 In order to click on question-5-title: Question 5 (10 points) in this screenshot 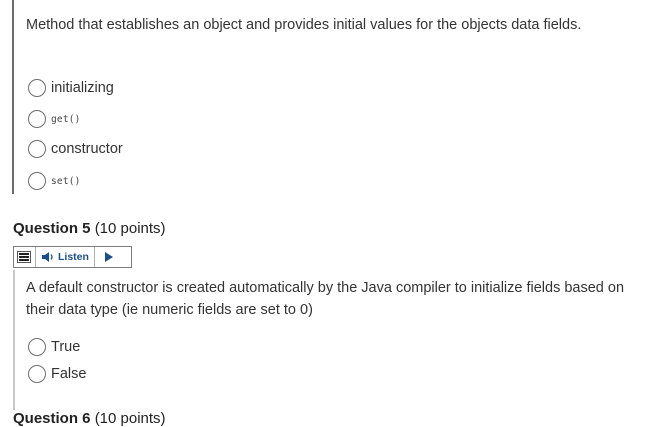, I will do `click(89, 228)`.